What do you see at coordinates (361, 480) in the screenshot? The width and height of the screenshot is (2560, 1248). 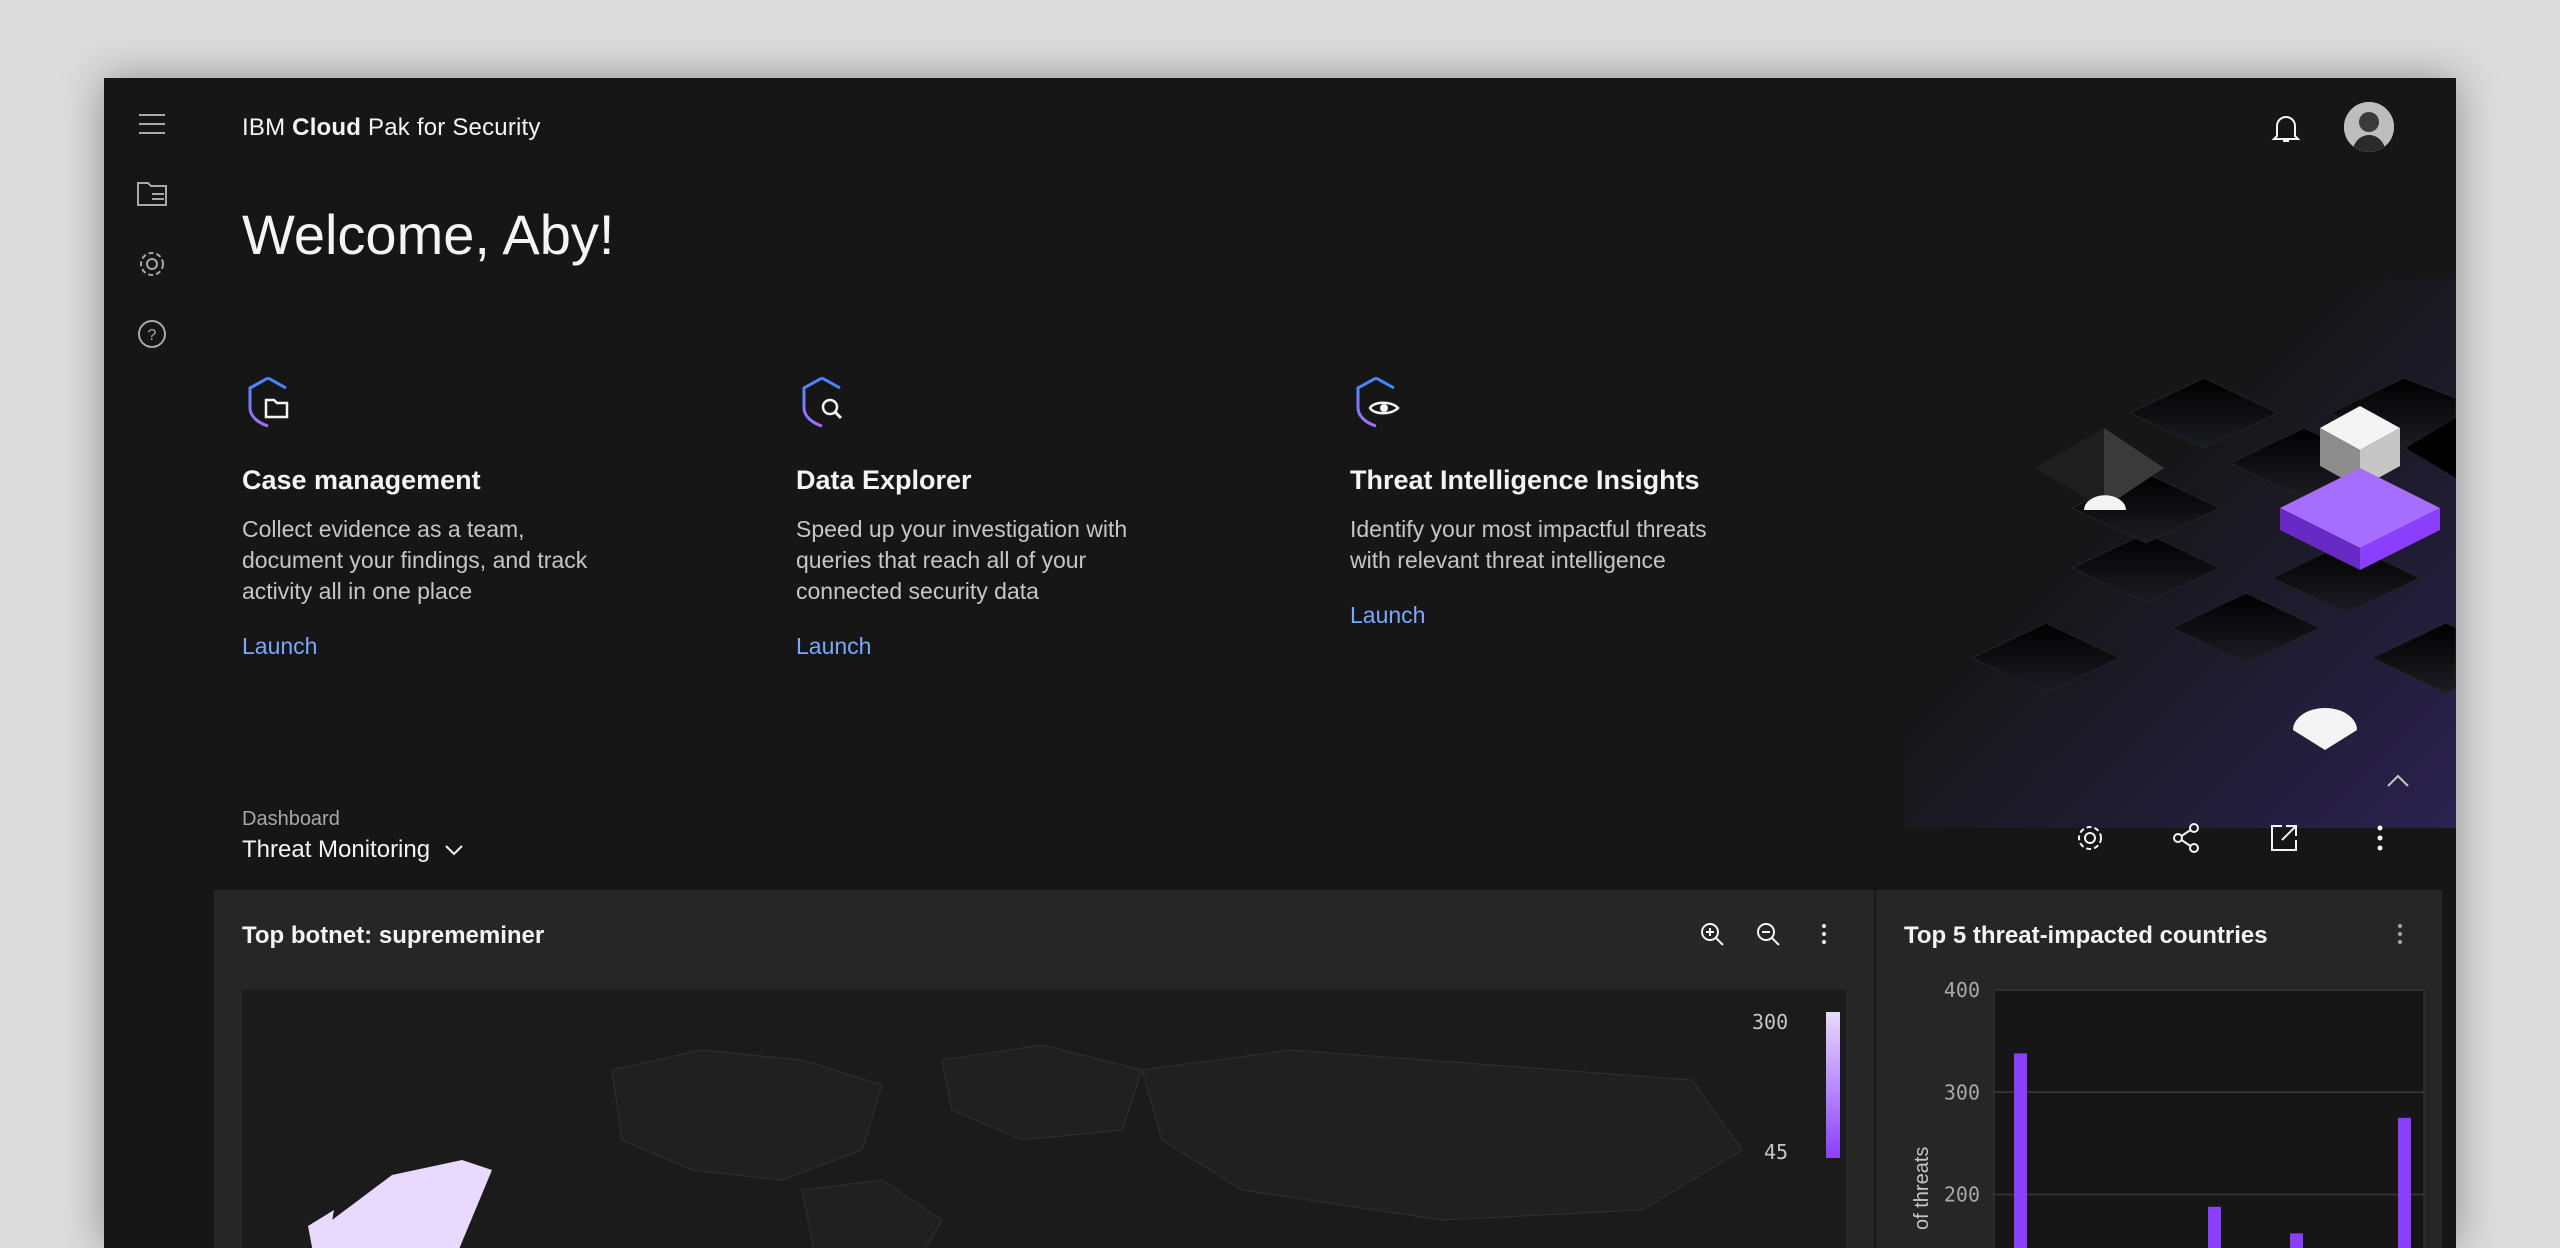 I see `card-title: Case management` at bounding box center [361, 480].